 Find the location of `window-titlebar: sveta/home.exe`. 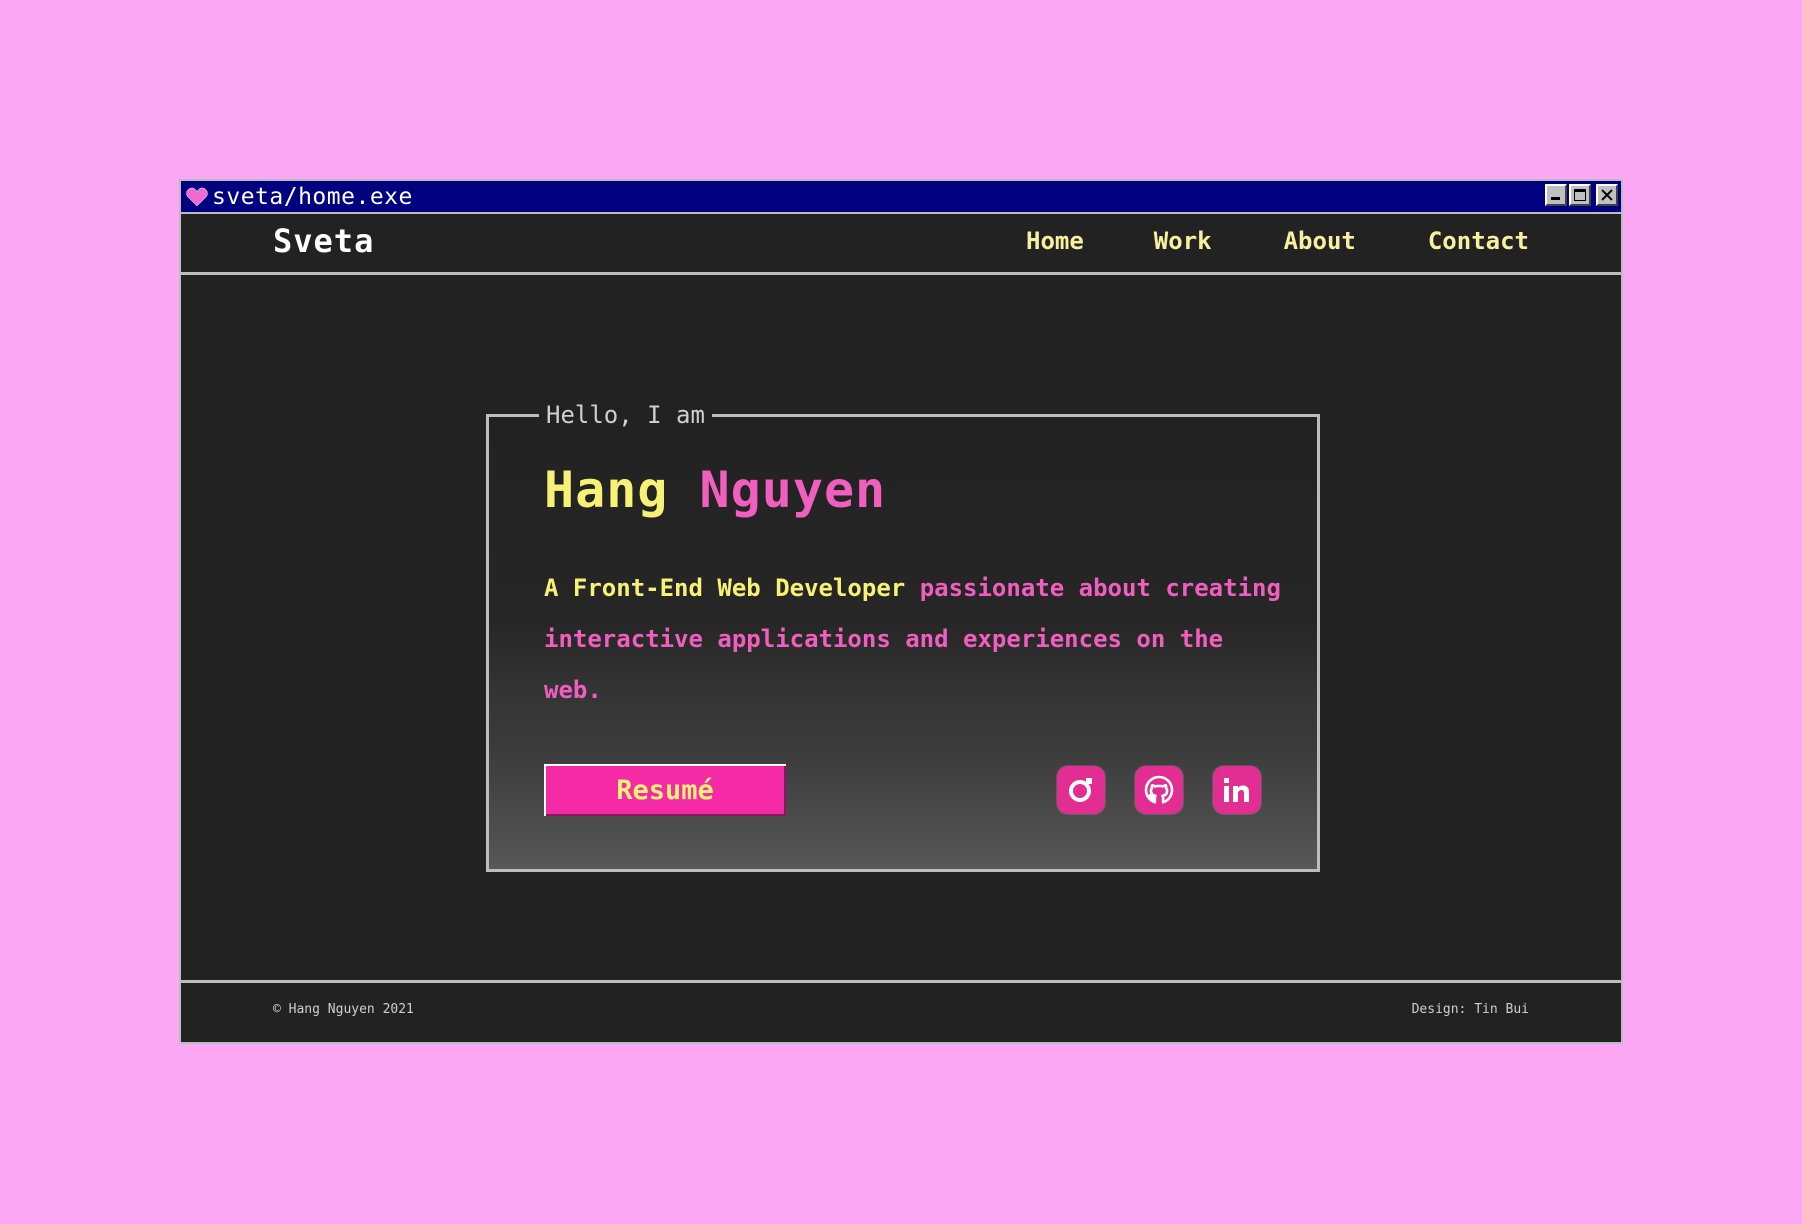

window-titlebar: sveta/home.exe is located at coordinates (901, 197).